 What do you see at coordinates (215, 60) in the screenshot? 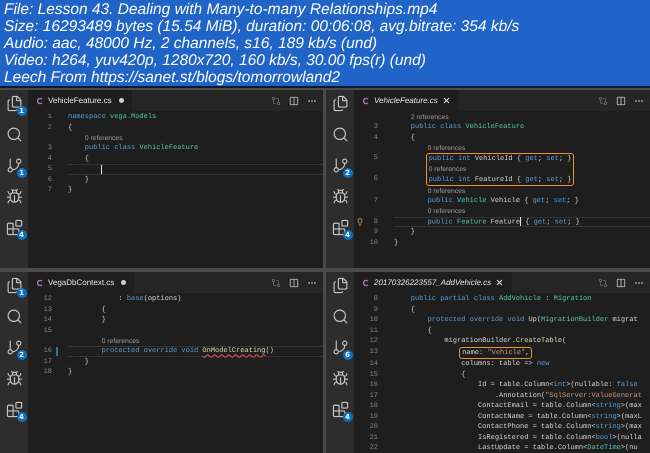
I see `file-info-line: Video: h264, yuv420p, 1280x720, 160 kb/s, 30.00 fps(r) (und)` at bounding box center [215, 60].